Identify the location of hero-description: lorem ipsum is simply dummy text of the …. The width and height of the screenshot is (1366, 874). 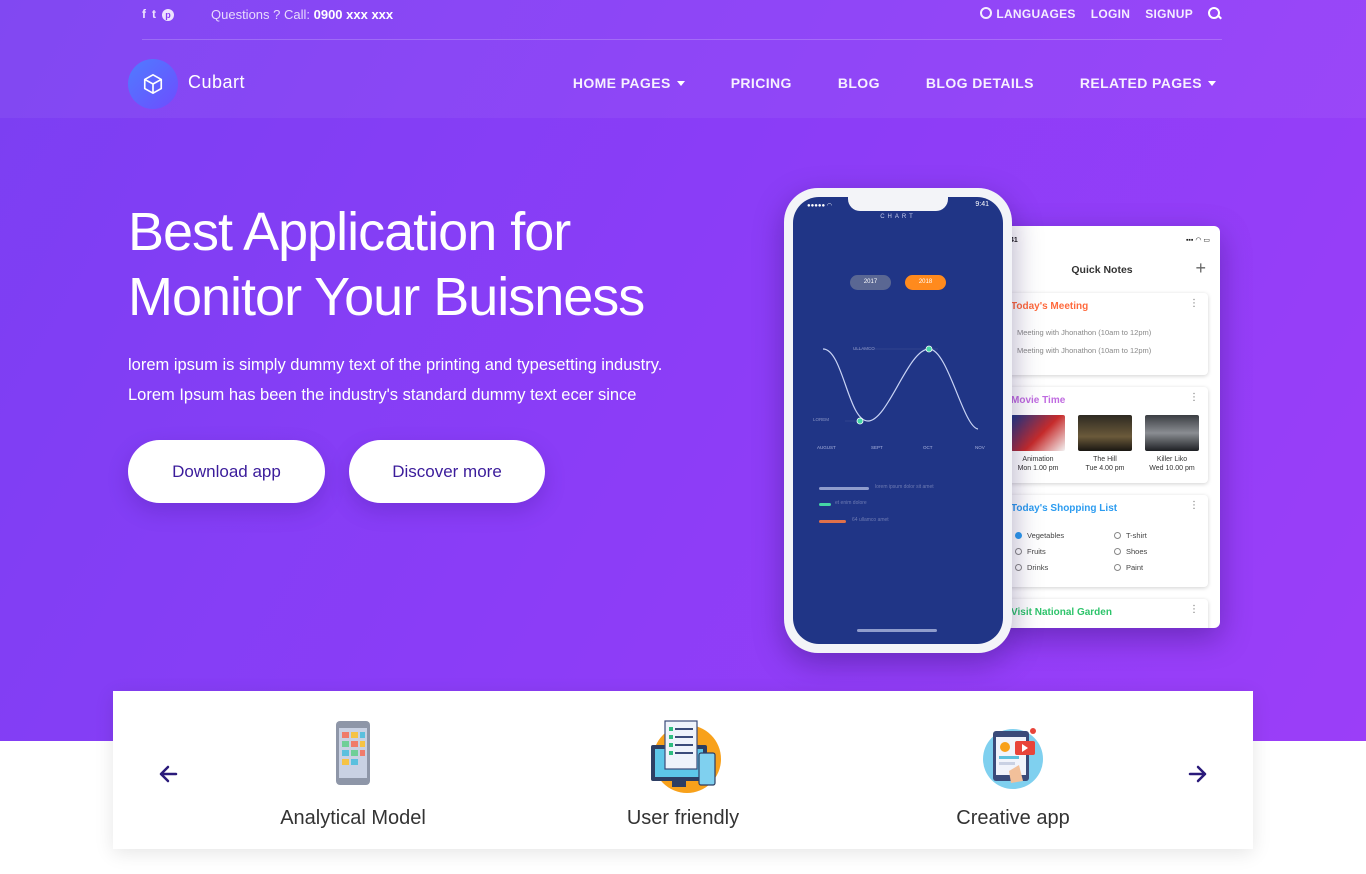
(438, 380).